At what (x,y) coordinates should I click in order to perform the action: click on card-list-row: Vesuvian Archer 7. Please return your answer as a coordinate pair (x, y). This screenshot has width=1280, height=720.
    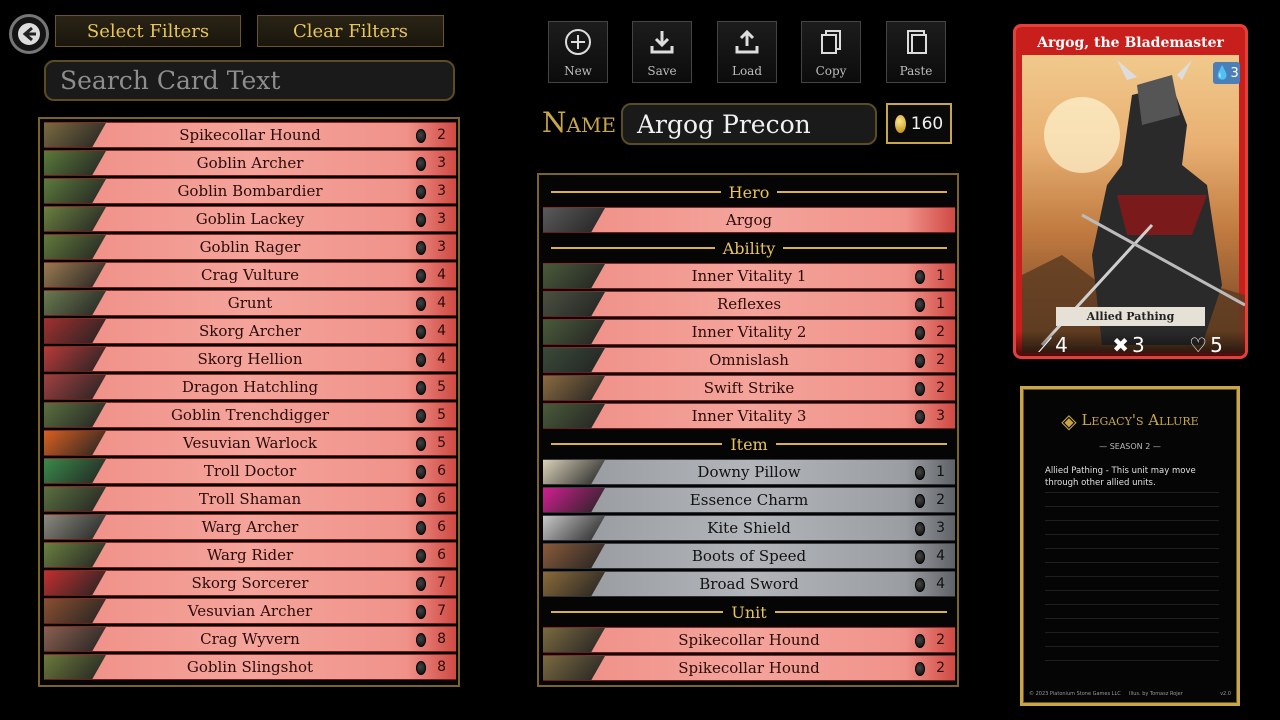
    Looking at the image, I should click on (250, 611).